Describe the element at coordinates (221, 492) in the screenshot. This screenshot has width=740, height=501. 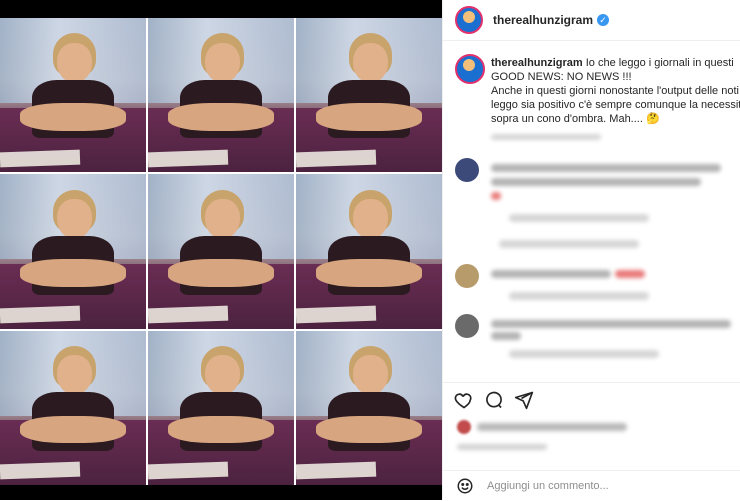
I see `frame-border-bottom` at that location.